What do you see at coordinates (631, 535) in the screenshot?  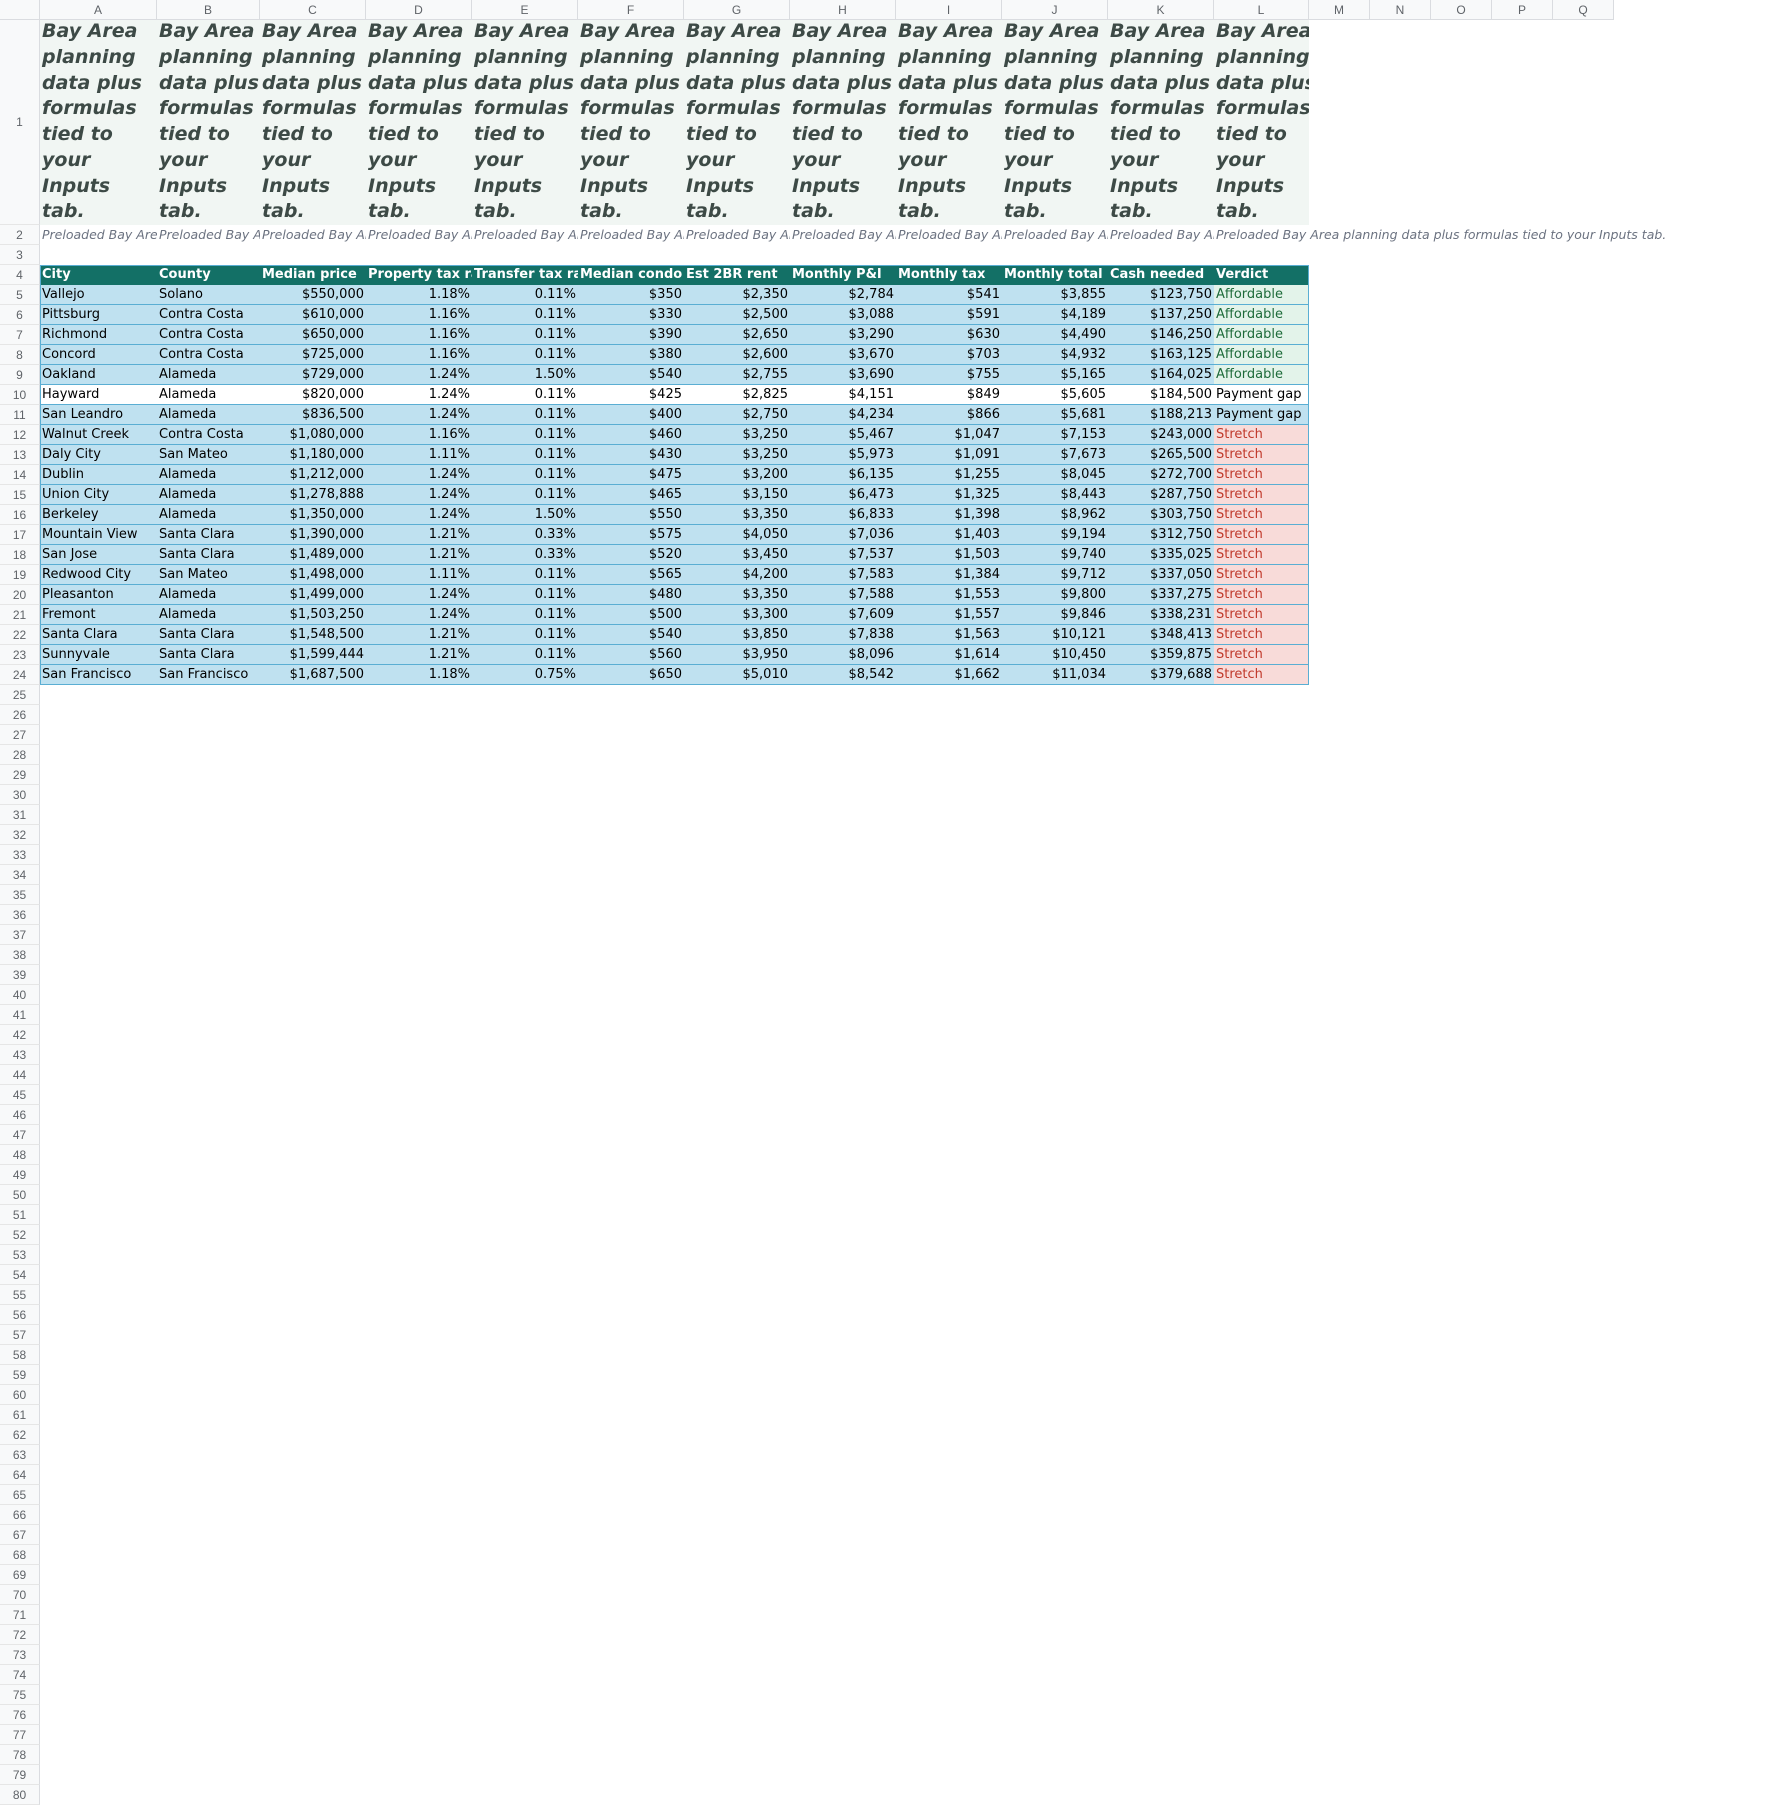 I see `table-cell-f17: $575` at bounding box center [631, 535].